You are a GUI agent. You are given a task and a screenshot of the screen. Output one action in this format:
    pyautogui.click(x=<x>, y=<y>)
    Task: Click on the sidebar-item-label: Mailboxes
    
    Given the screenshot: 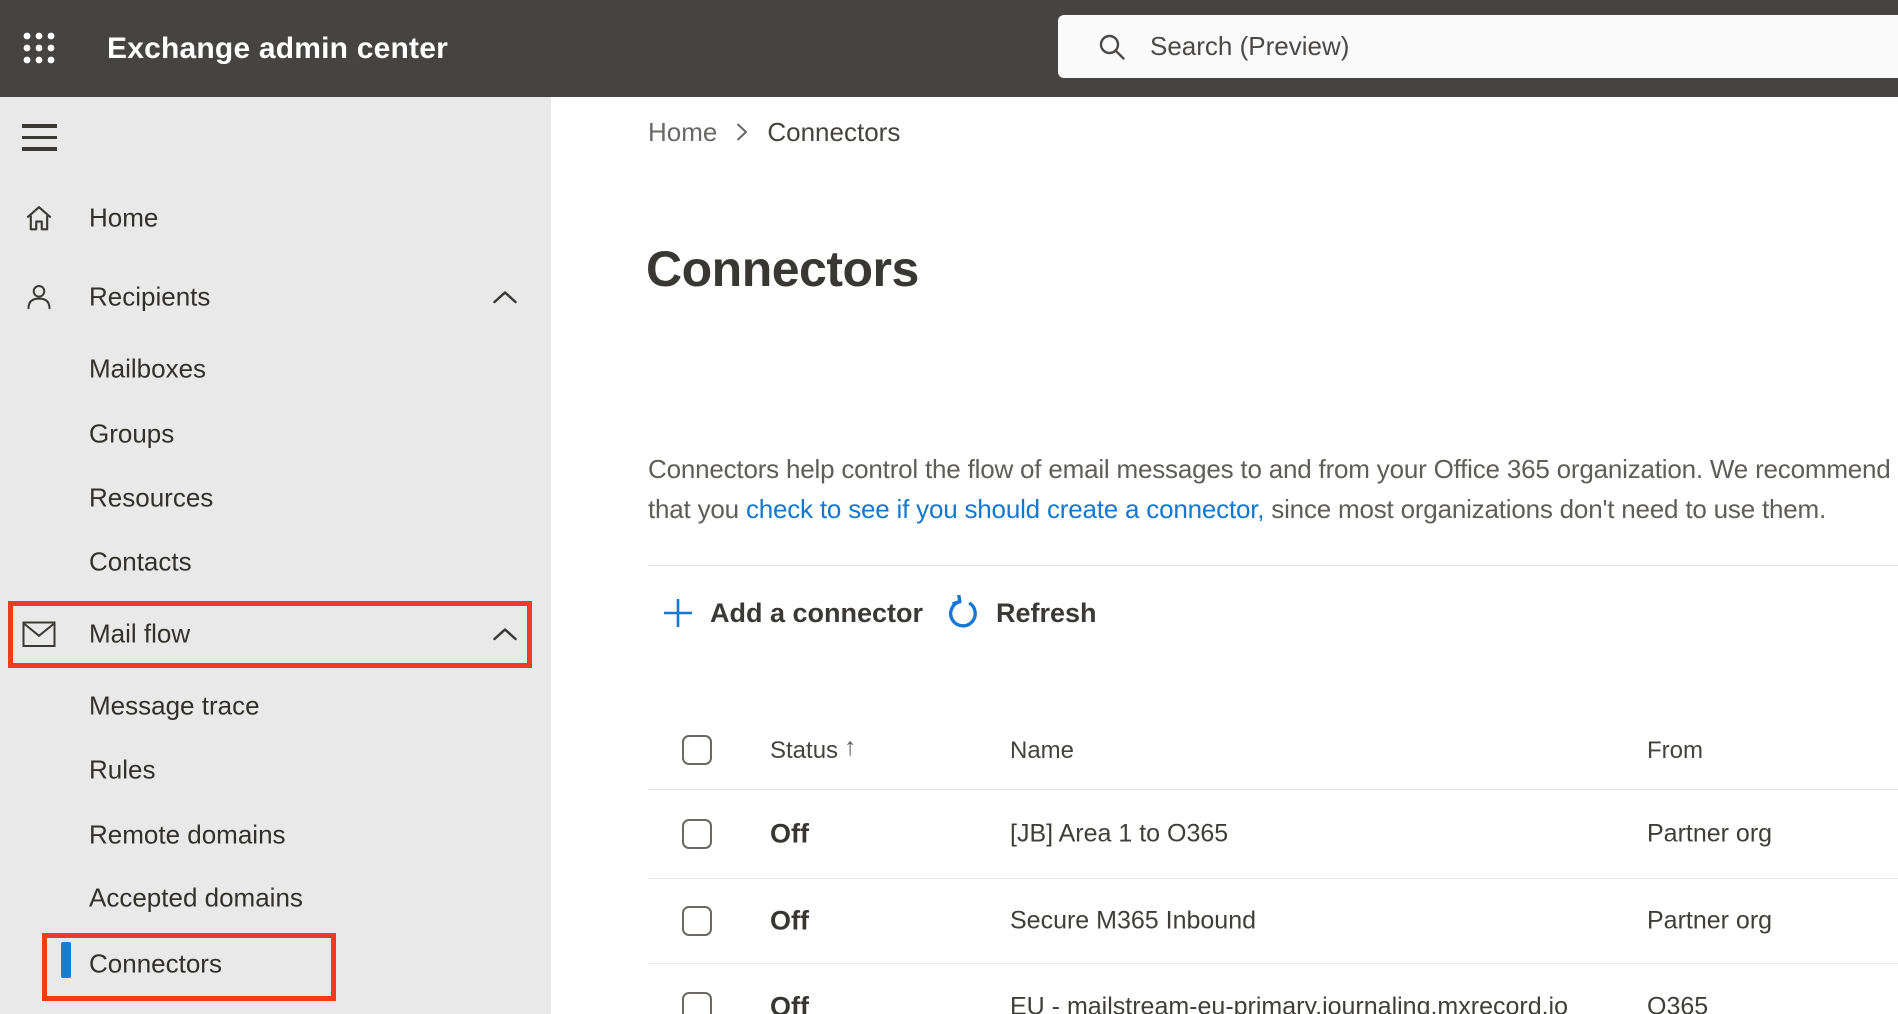 What is the action you would take?
    pyautogui.click(x=148, y=368)
    